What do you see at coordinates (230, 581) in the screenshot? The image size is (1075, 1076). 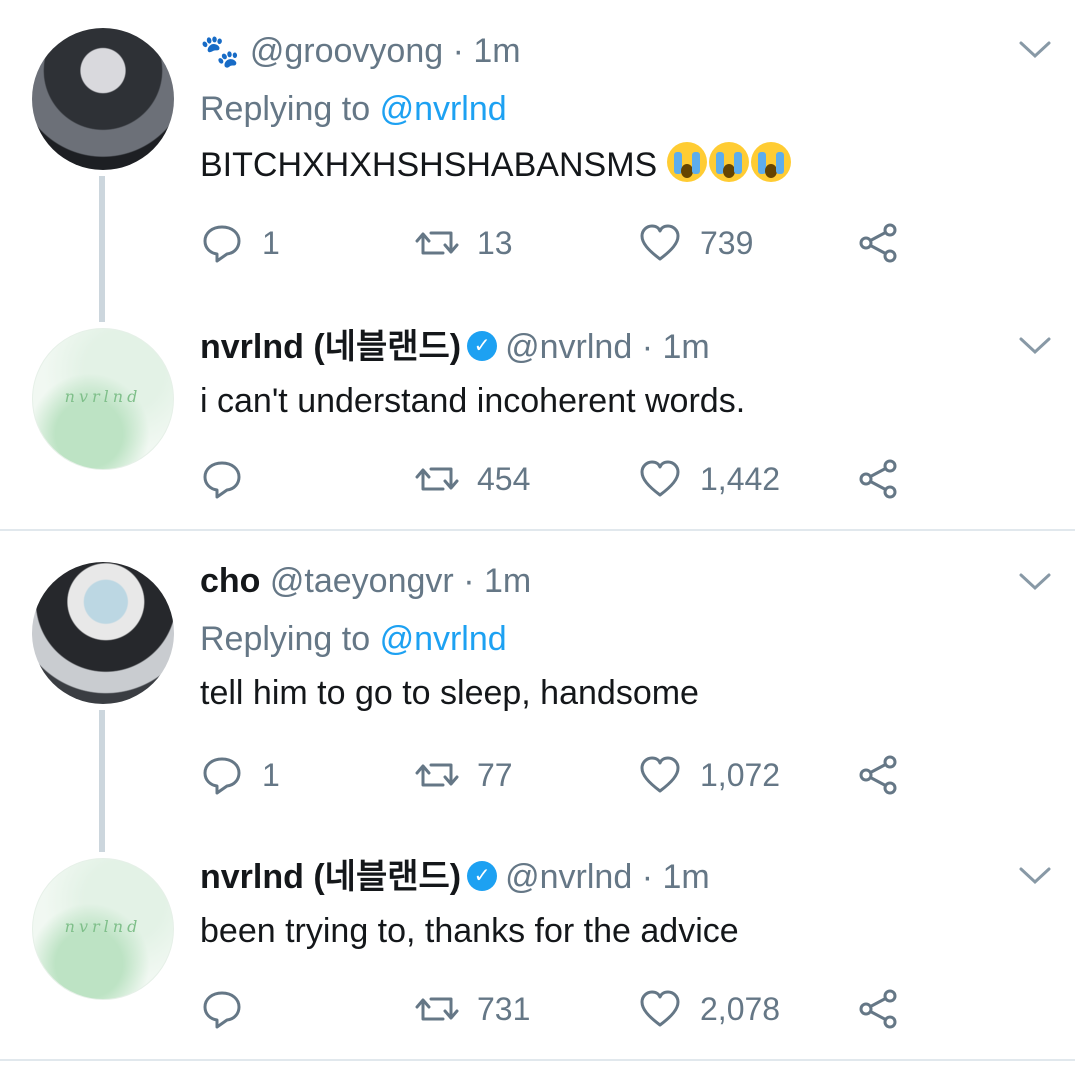 I see `display-name: cho` at bounding box center [230, 581].